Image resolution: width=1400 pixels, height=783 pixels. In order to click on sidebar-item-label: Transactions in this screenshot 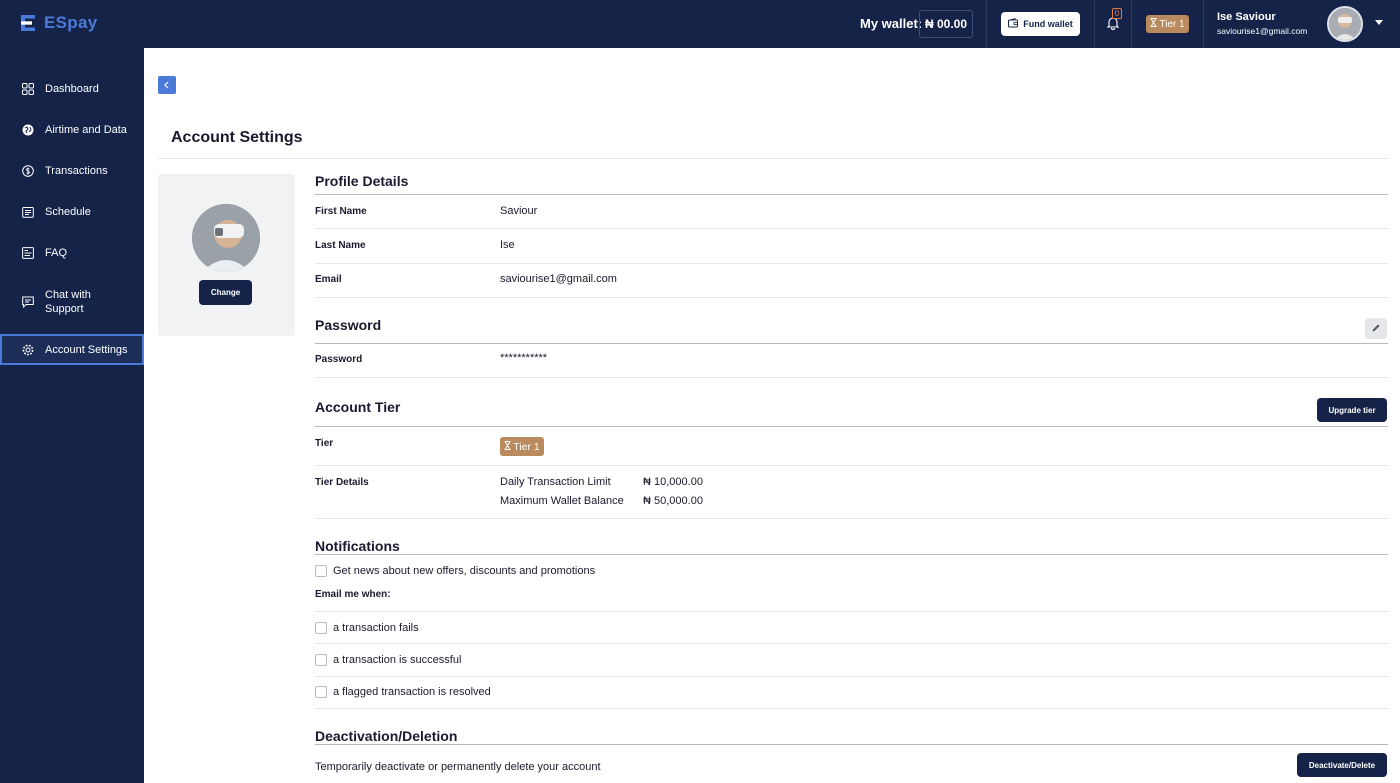, I will do `click(76, 171)`.